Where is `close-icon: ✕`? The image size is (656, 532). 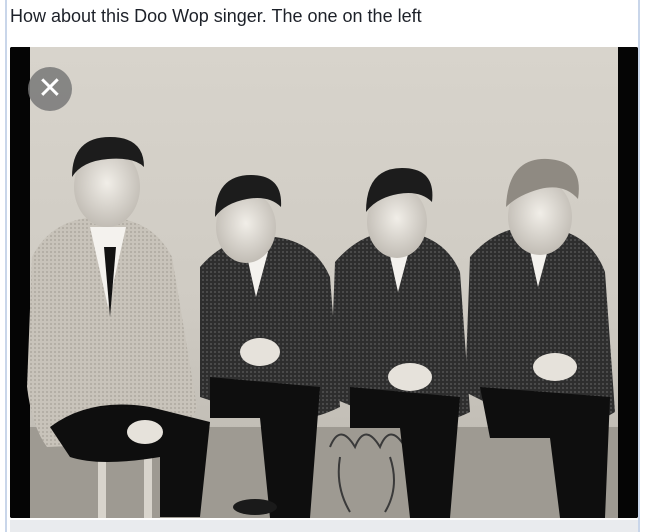 close-icon: ✕ is located at coordinates (50, 88).